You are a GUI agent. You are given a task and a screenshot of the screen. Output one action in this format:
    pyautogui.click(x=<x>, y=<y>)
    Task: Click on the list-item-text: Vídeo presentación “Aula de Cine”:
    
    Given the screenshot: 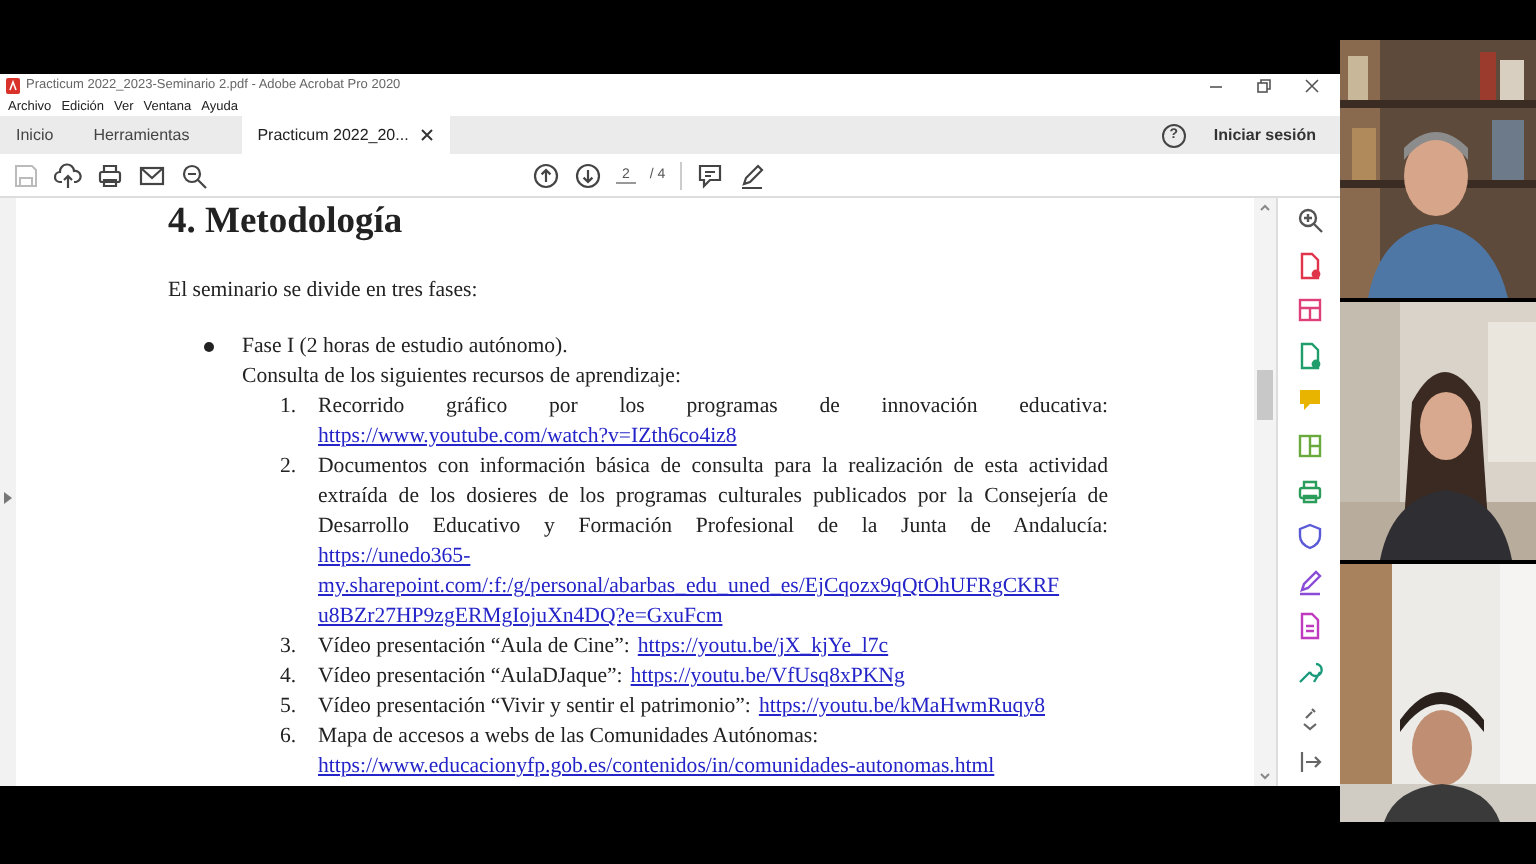 What is the action you would take?
    pyautogui.click(x=474, y=647)
    